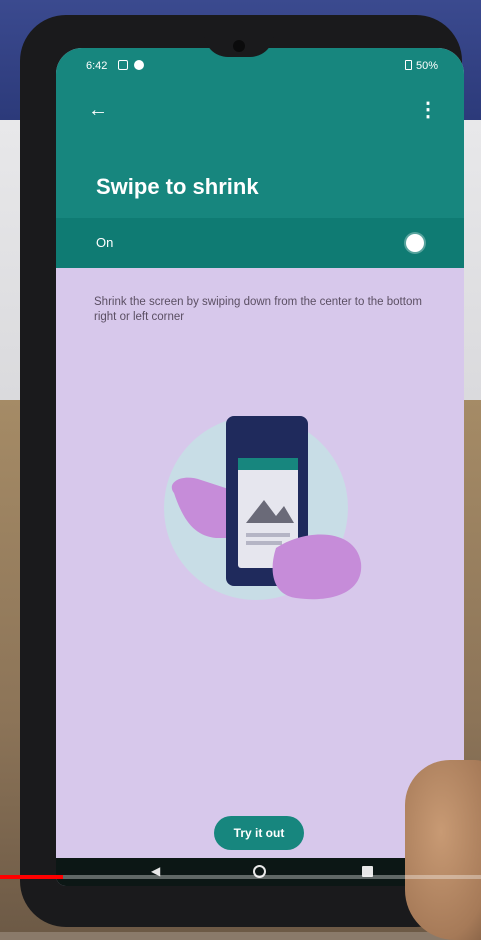  Describe the element at coordinates (259, 833) in the screenshot. I see `try-it-out-button: Try it out` at that location.